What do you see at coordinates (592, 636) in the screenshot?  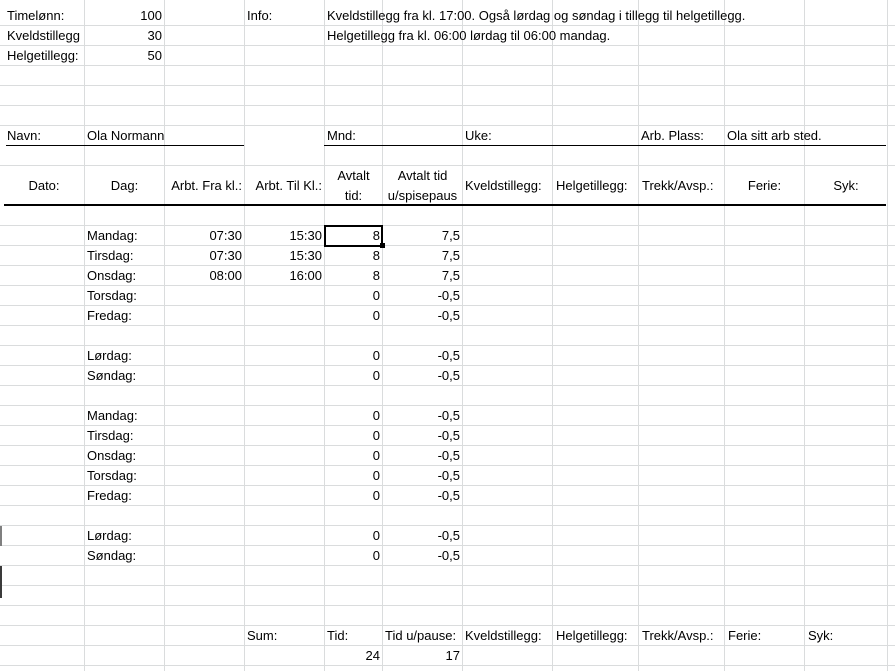 I see `cell-helg-total-label: Helgetillegg:` at bounding box center [592, 636].